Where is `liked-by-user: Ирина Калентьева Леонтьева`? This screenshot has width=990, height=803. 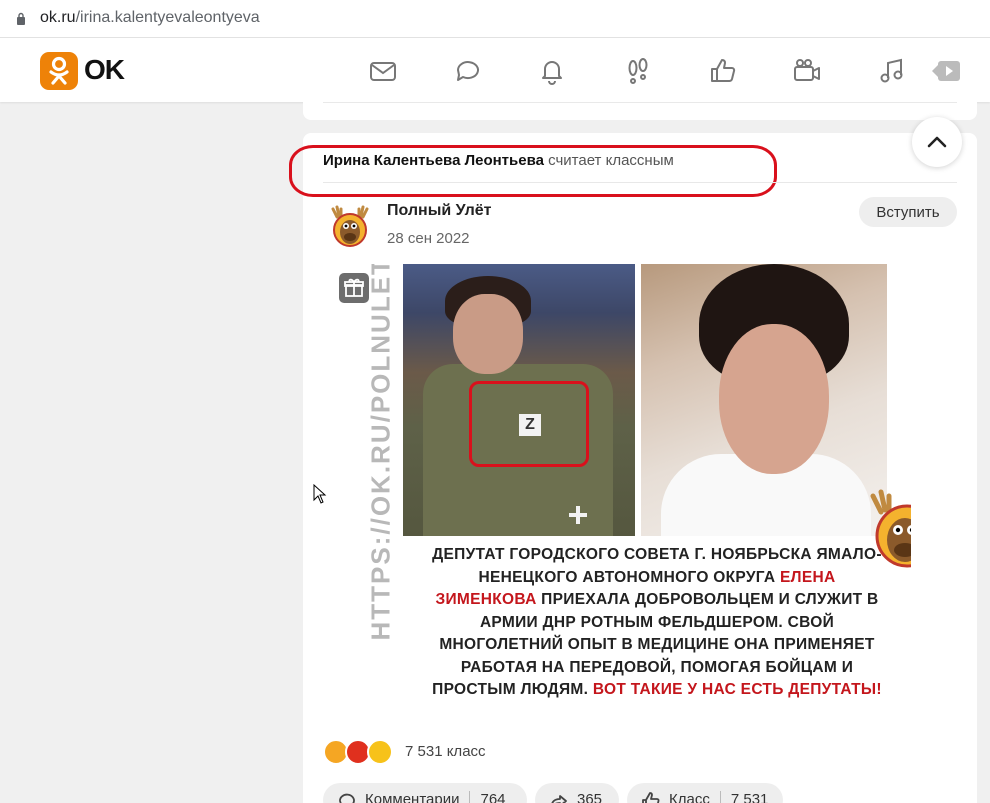
liked-by-user: Ирина Калентьева Леонтьева is located at coordinates (433, 160).